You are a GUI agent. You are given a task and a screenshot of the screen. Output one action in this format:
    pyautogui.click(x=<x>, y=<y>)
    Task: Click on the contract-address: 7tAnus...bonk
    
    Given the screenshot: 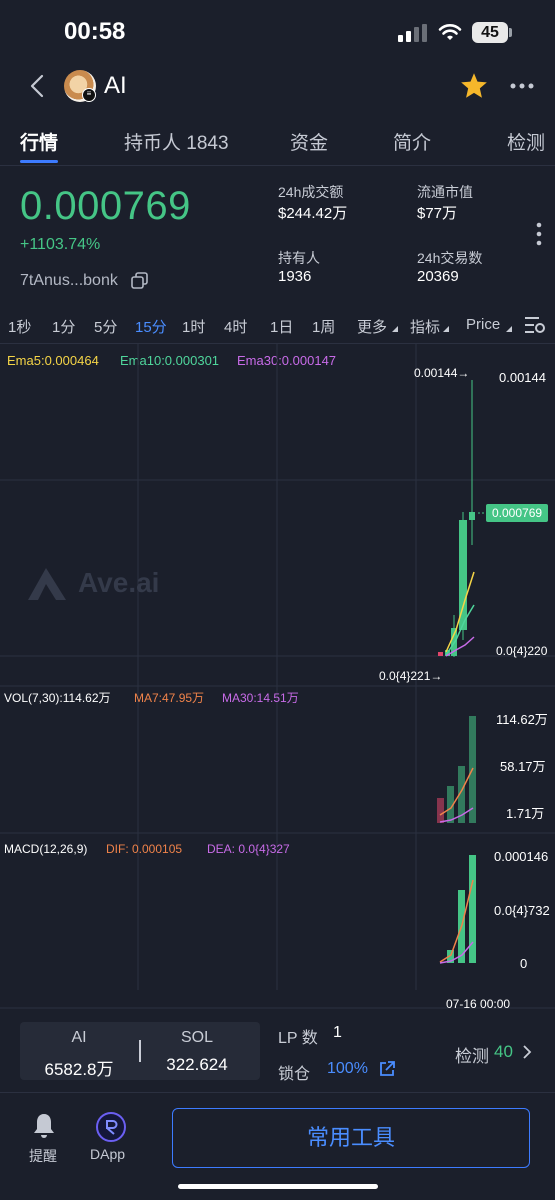 What is the action you would take?
    pyautogui.click(x=69, y=280)
    